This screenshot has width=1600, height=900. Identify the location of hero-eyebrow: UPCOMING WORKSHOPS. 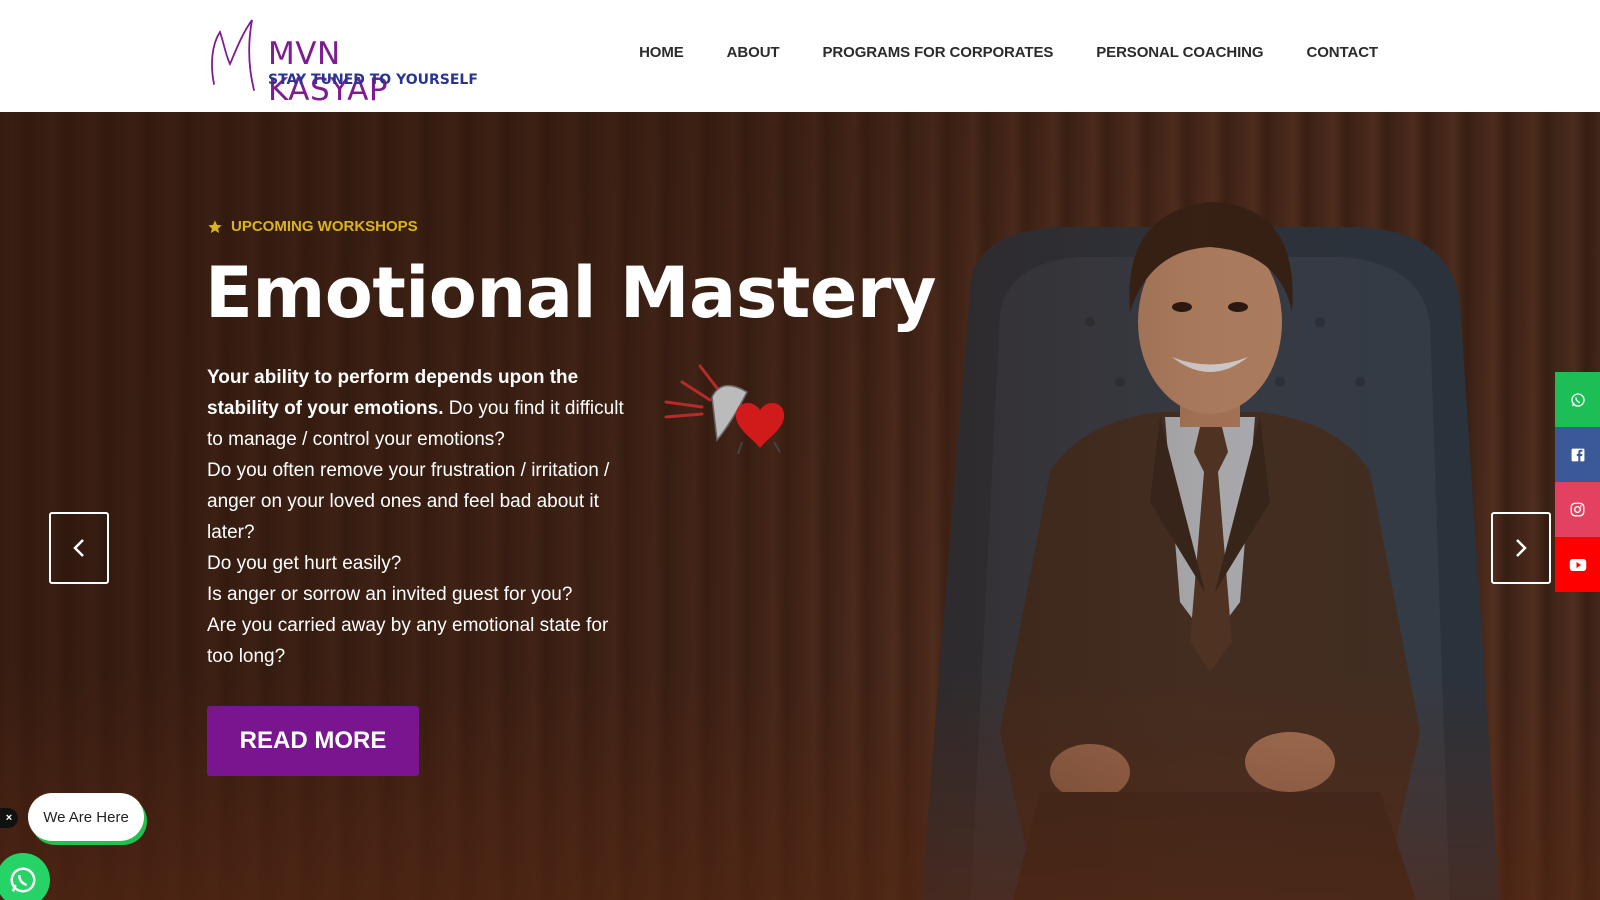
(312, 226).